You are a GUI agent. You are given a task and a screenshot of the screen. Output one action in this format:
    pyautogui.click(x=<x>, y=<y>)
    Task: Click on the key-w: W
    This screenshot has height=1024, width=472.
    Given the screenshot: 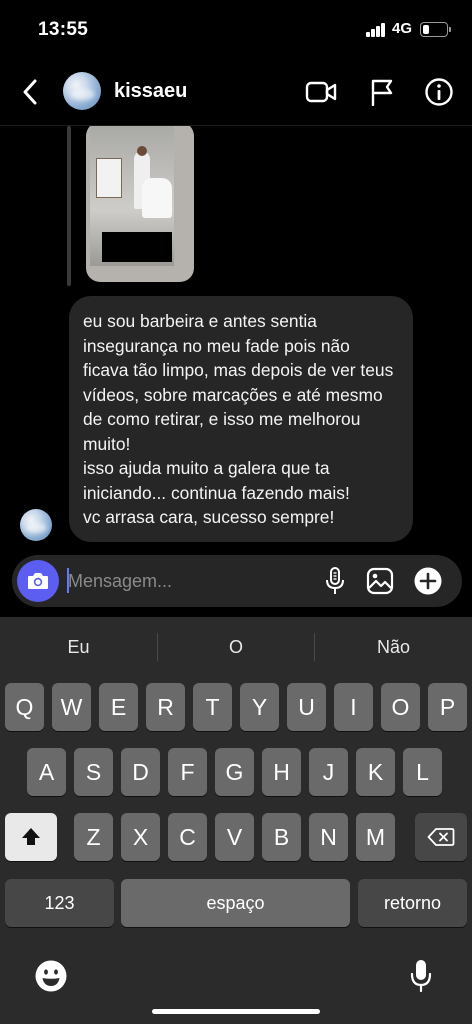 What is the action you would take?
    pyautogui.click(x=71, y=707)
    